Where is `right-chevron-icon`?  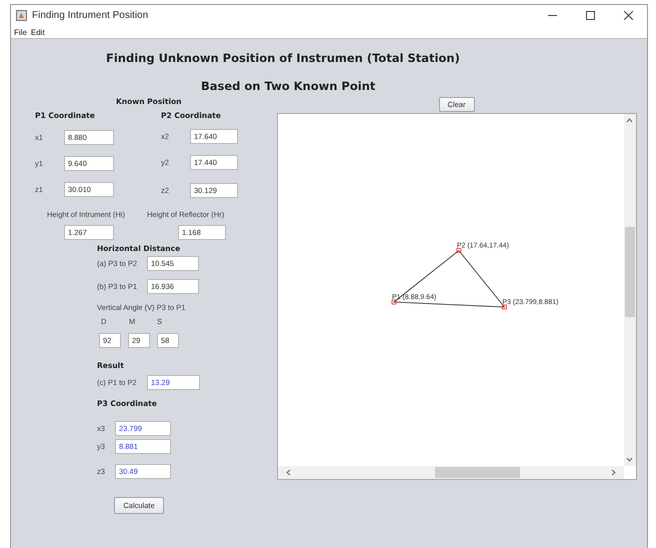 right-chevron-icon is located at coordinates (613, 472).